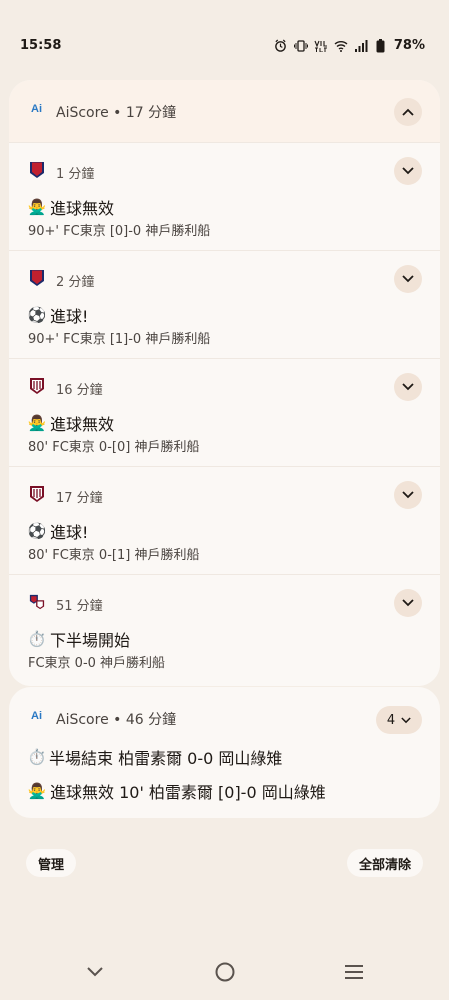  Describe the element at coordinates (224, 196) in the screenshot. I see `notification-item: 1 分鐘 🙅‍♂️ 進球無效 90+' FC東京 [0]-0 神戶勝利船` at that location.